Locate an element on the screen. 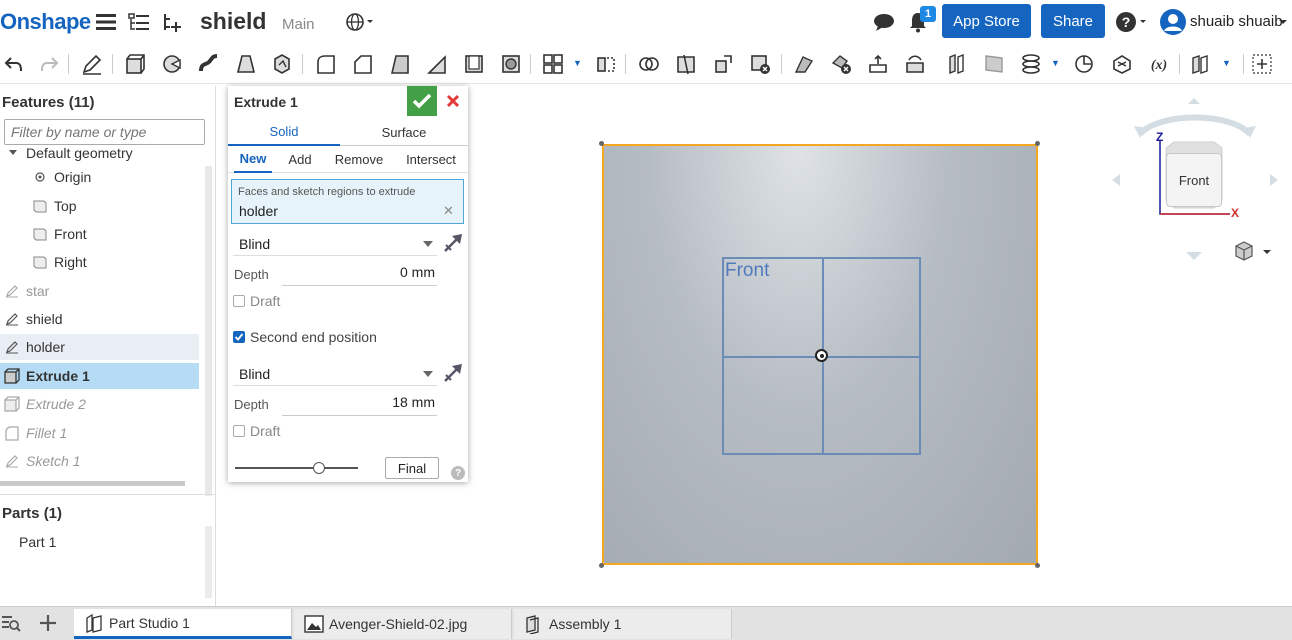  tree-item-default-geometry: Default geometry is located at coordinates (108, 153).